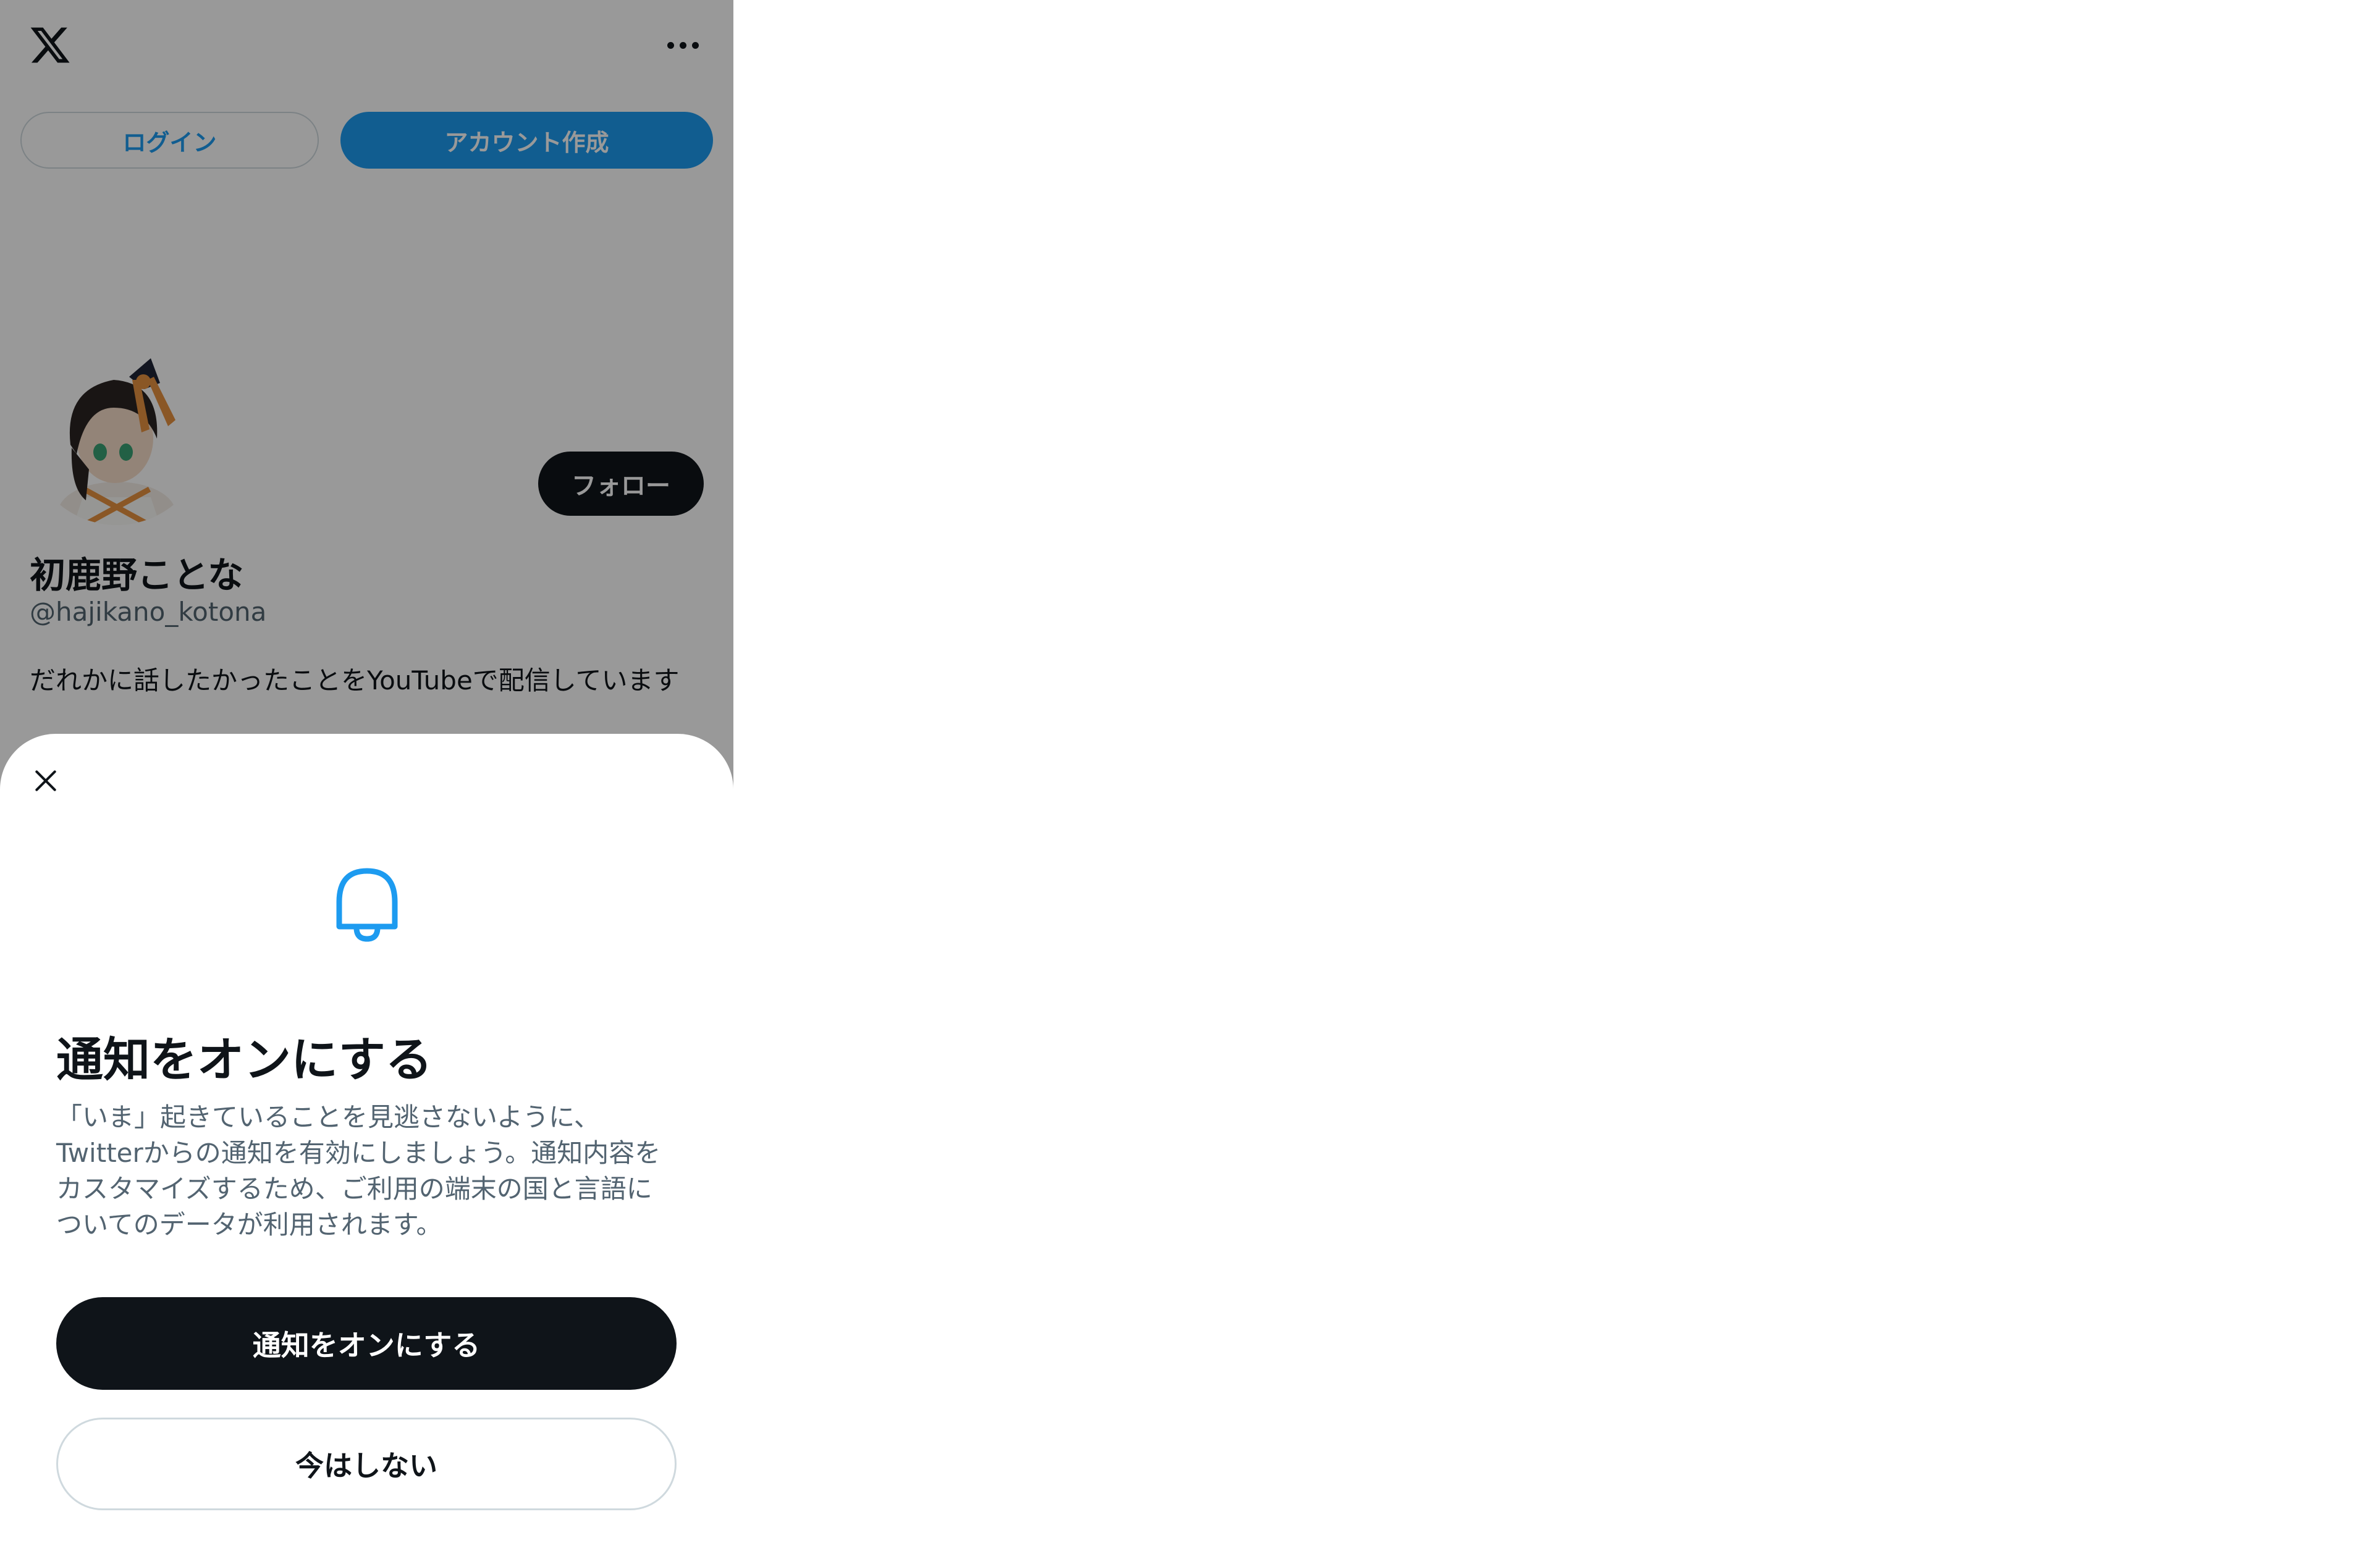  What do you see at coordinates (328, 1117) in the screenshot?
I see `description-line: 「いま」起きていることを見逃さないように、` at bounding box center [328, 1117].